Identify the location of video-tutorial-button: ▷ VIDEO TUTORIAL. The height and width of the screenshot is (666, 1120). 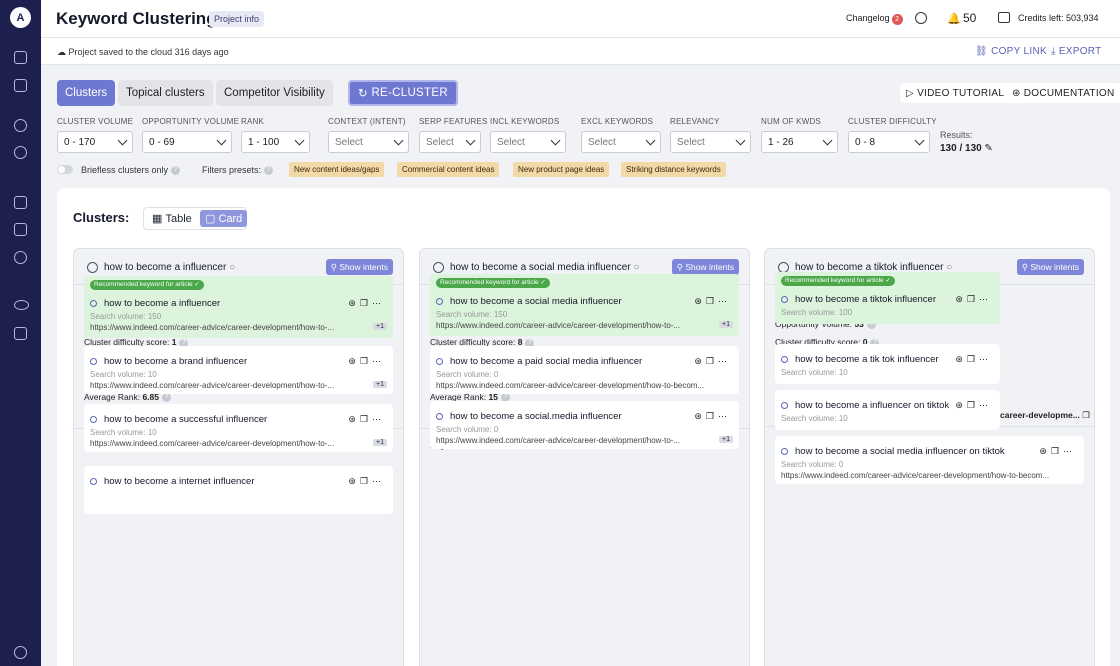
(955, 93).